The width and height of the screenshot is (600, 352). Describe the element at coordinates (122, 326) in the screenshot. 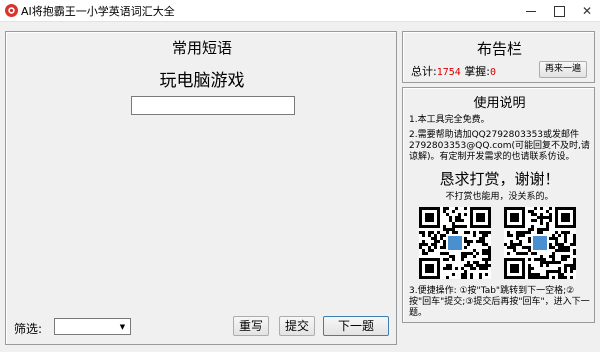

I see `chevron-down-icon: ▼` at that location.